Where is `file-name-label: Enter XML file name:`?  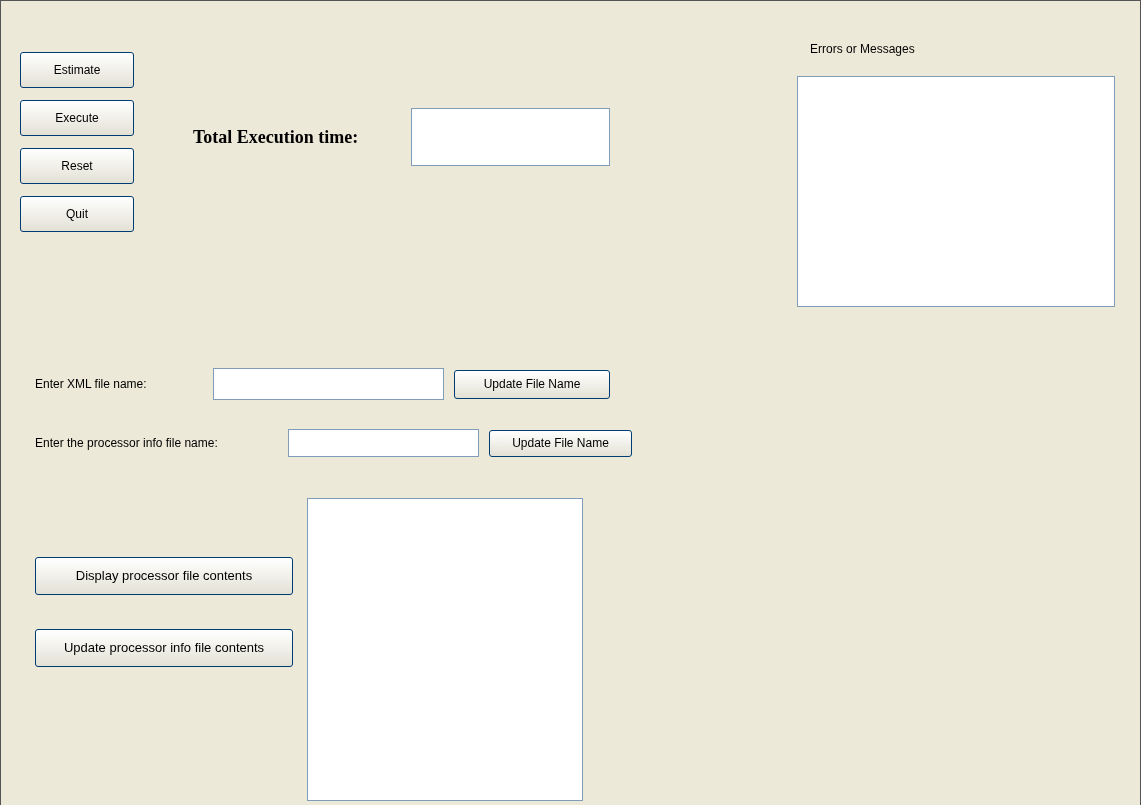
file-name-label: Enter XML file name: is located at coordinates (91, 384).